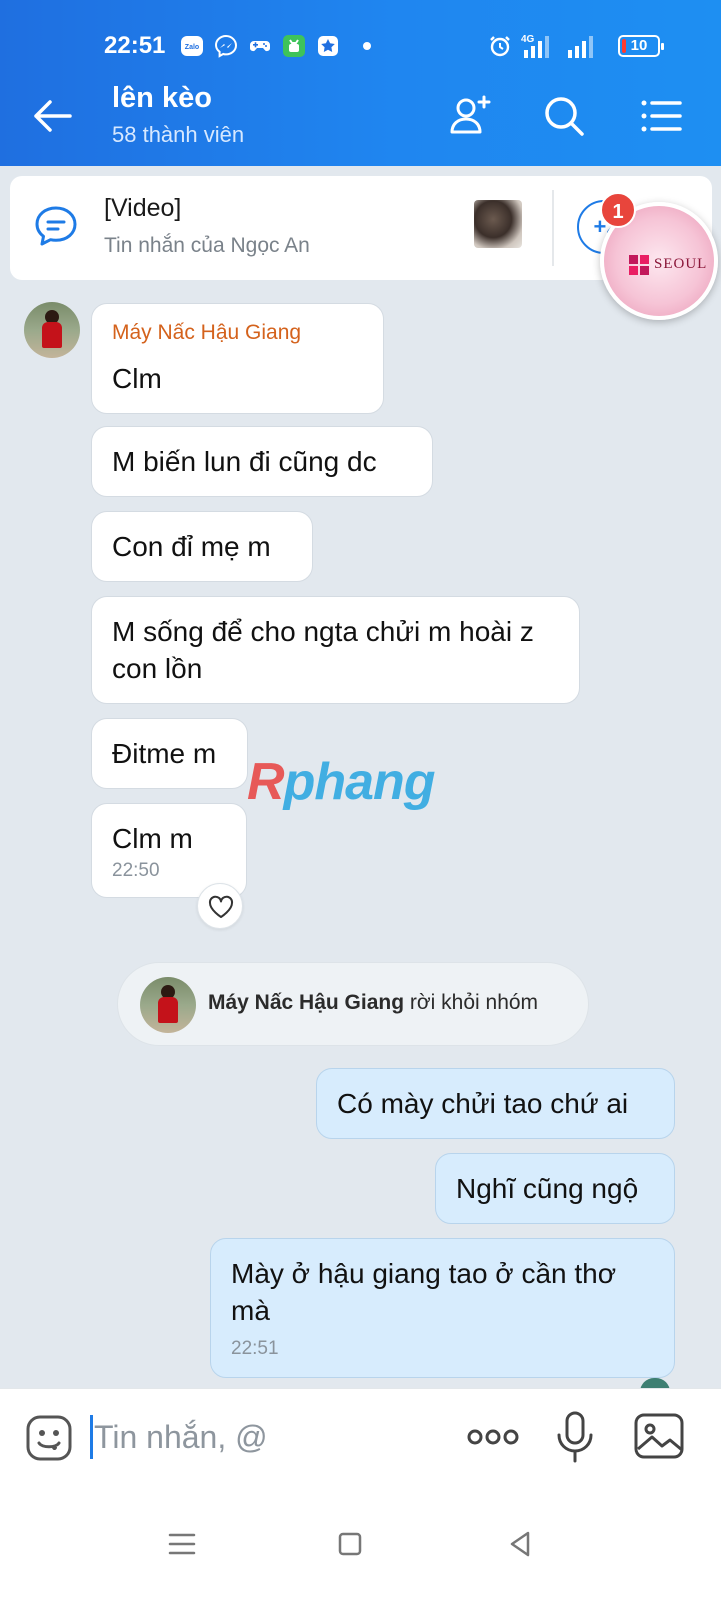  I want to click on message-bubble: Máy Nấc Hậu Giang Clm, so click(237, 358).